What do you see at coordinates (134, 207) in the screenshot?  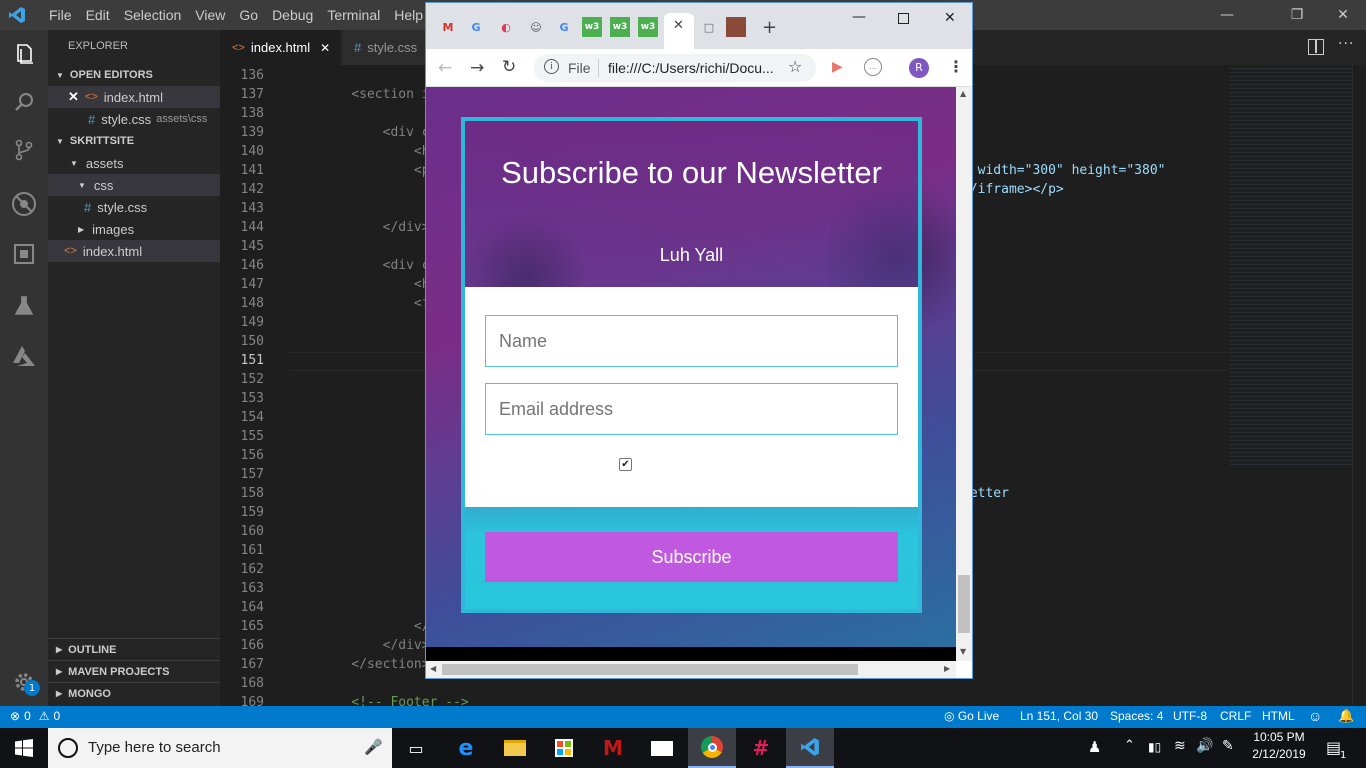 I see `tree-item-style-css: # style.css` at bounding box center [134, 207].